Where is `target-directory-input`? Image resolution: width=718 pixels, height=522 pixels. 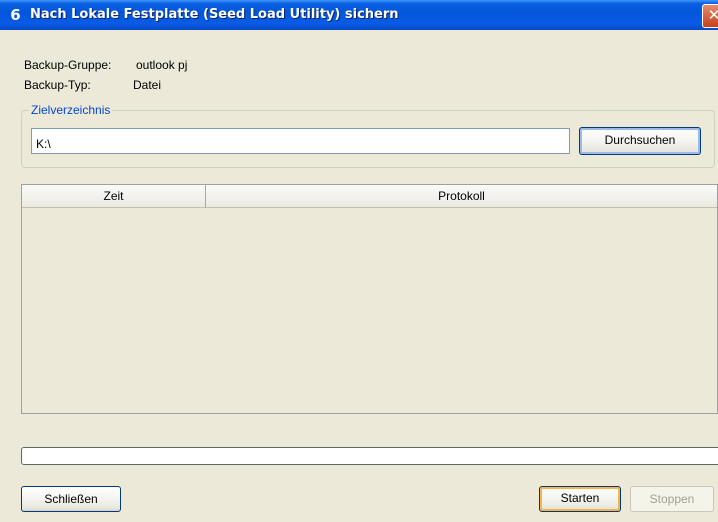
target-directory-input is located at coordinates (300, 141).